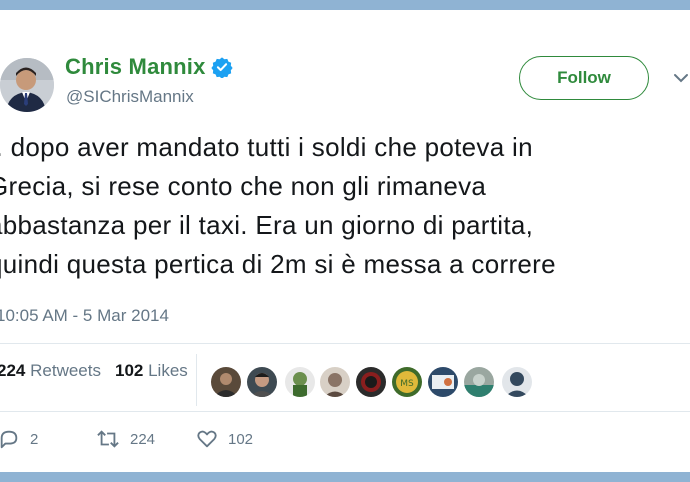 The image size is (690, 482). I want to click on retweet-count: 224, so click(143, 439).